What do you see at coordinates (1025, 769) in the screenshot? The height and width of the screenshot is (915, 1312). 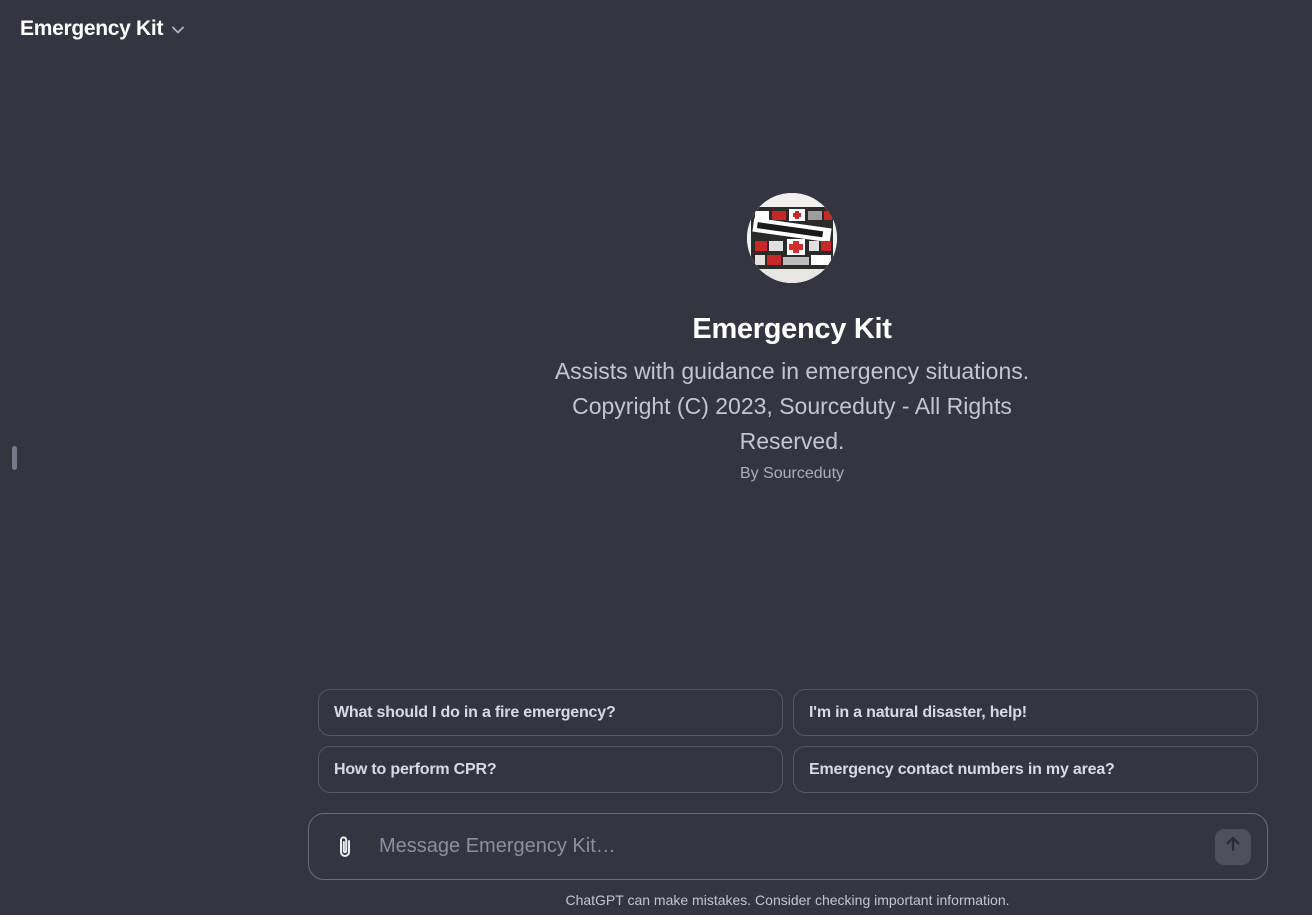 I see `suggestion-contact-numbers: Emergency contact numbers in my area?` at bounding box center [1025, 769].